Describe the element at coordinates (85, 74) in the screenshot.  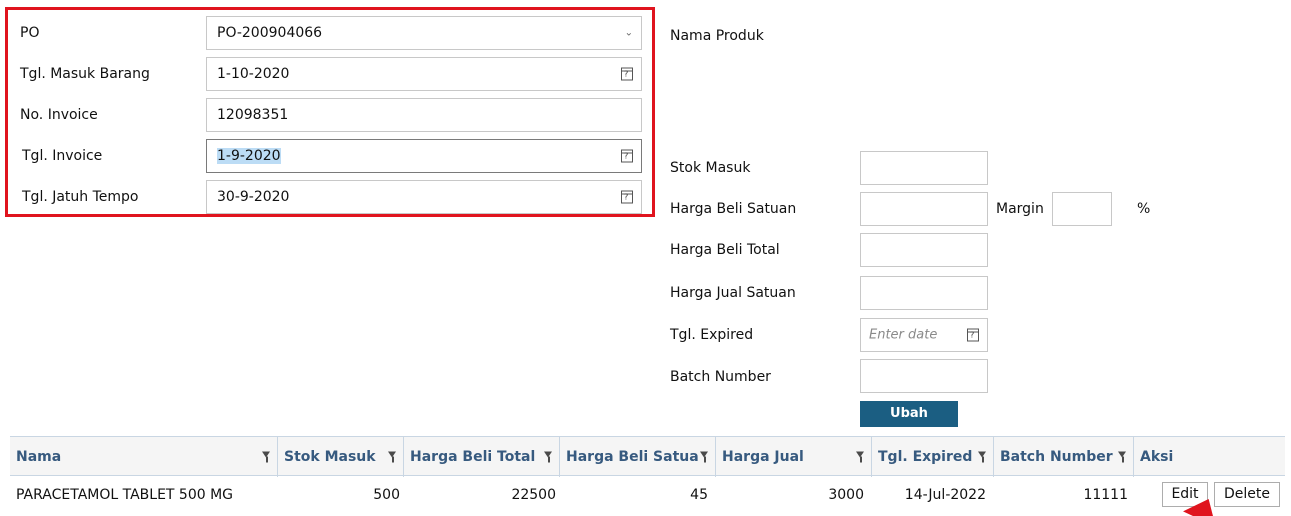
I see `tgl-masuk-label: Tgl. Masuk Barang` at that location.